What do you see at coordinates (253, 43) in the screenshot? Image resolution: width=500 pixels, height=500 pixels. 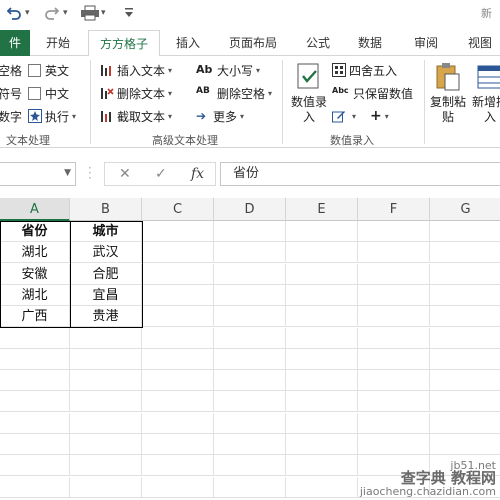 I see `tab-page-layout: 页面布局` at bounding box center [253, 43].